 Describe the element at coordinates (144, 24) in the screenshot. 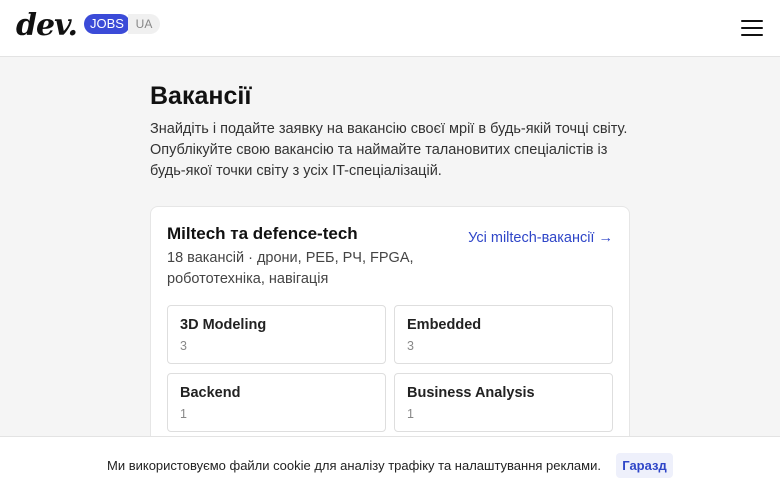

I see `language-badge: UA` at that location.